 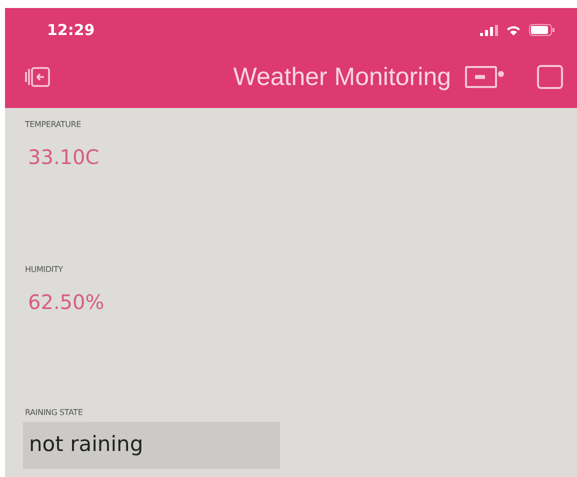 What do you see at coordinates (542, 30) in the screenshot?
I see `battery-icon` at bounding box center [542, 30].